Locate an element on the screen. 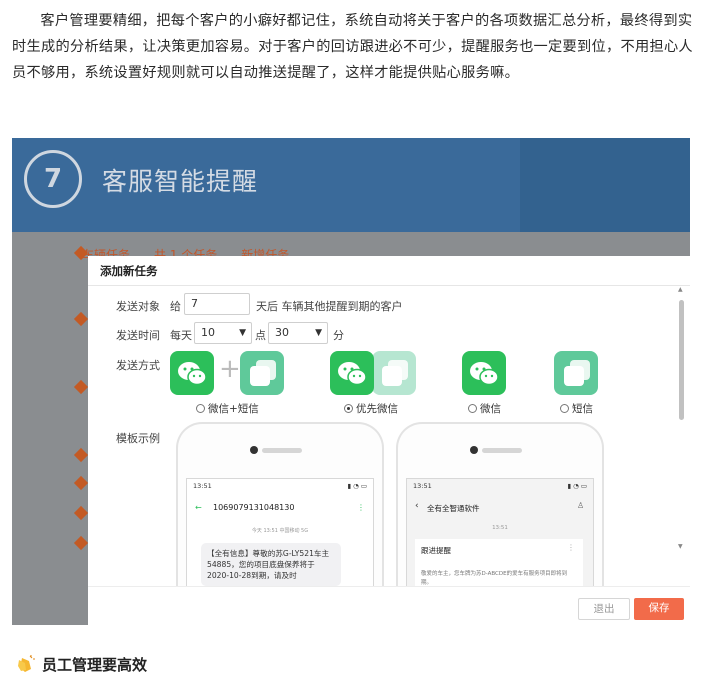  feature-title: 客服智能提醒 is located at coordinates (180, 181).